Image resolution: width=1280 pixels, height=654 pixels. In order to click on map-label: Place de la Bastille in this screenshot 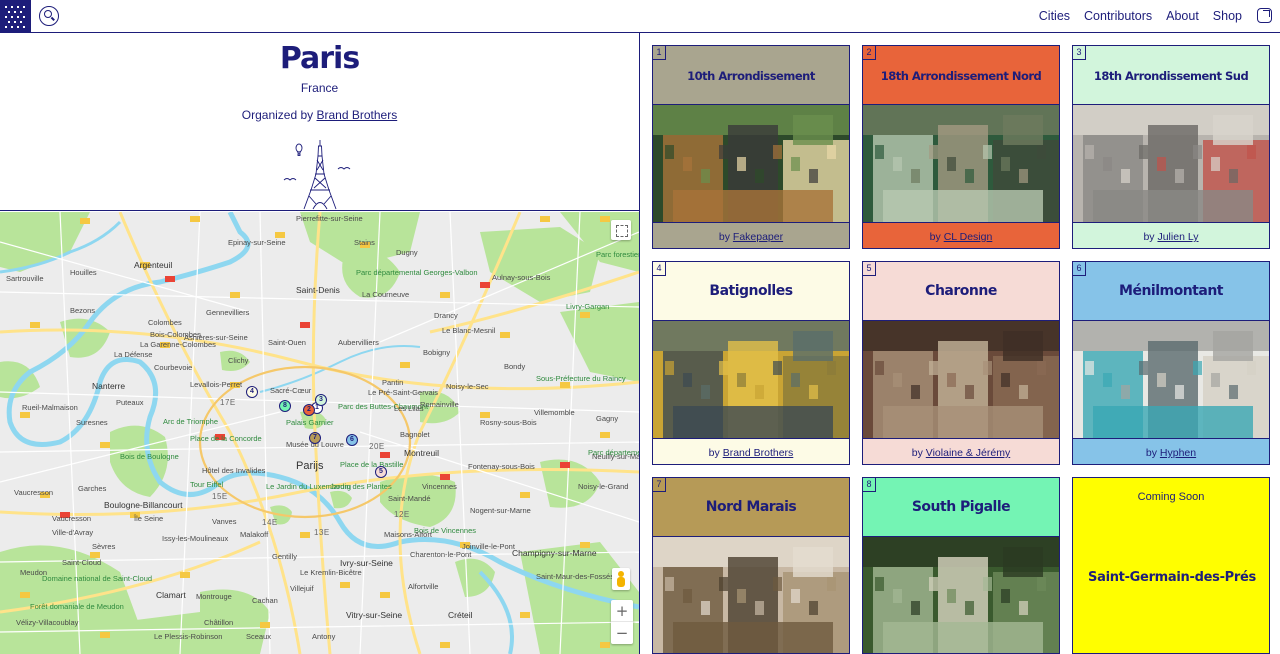, I will do `click(372, 464)`.